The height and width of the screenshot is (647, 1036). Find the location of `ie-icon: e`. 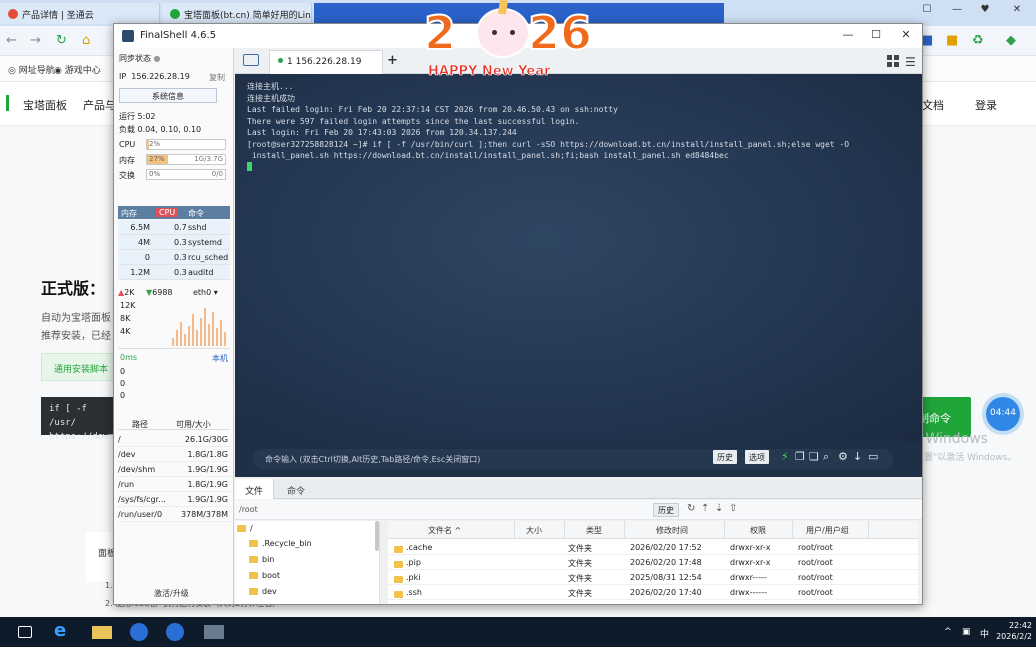

ie-icon: e is located at coordinates (64, 630).